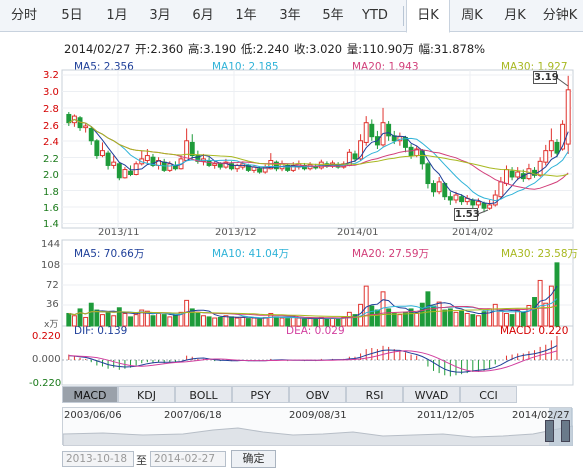 The image size is (583, 470). What do you see at coordinates (565, 431) in the screenshot?
I see `range-handle-right` at bounding box center [565, 431].